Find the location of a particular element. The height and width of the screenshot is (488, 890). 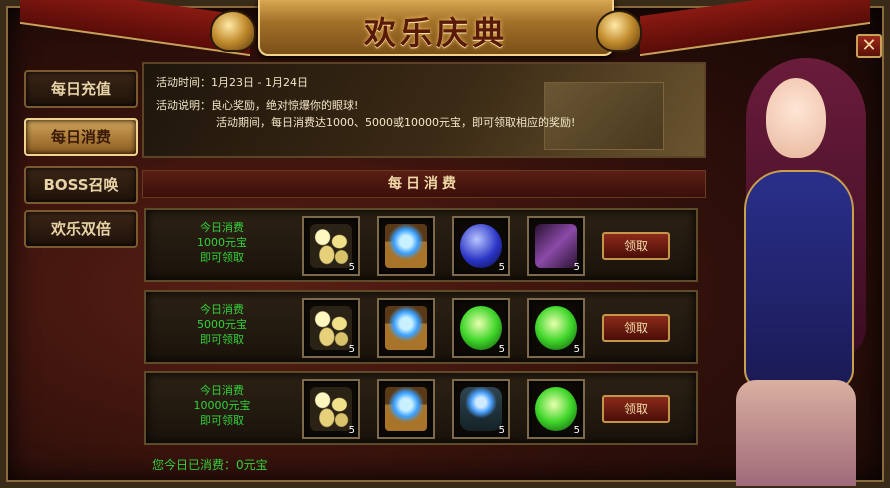

condition-amount: 1000元宝 is located at coordinates (222, 242).